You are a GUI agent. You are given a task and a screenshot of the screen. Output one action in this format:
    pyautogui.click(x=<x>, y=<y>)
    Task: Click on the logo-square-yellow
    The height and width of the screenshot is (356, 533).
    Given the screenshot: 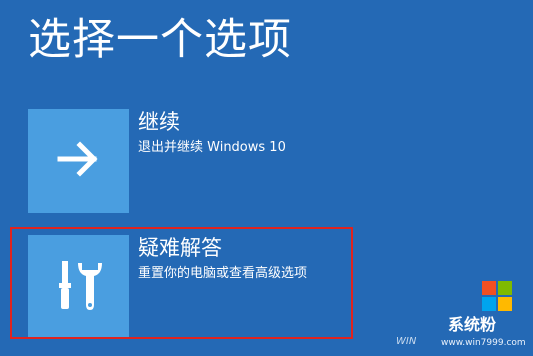 What is the action you would take?
    pyautogui.click(x=505, y=304)
    